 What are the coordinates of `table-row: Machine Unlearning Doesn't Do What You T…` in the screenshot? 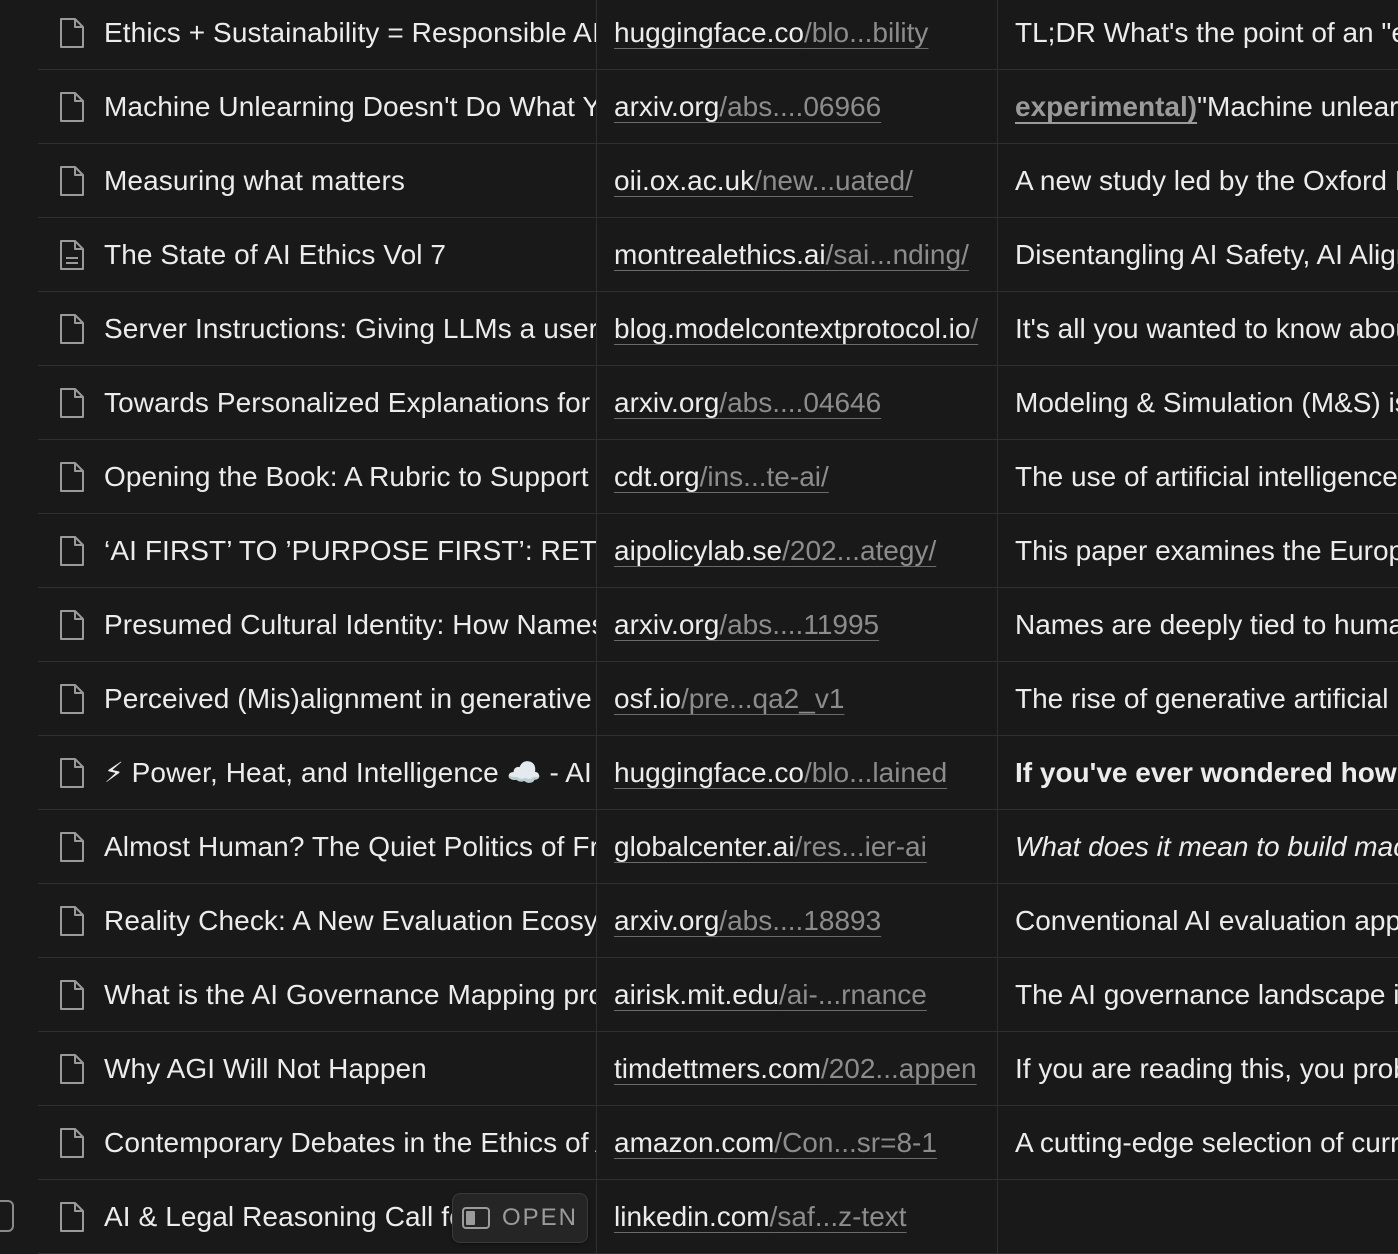 It's located at (718, 107).